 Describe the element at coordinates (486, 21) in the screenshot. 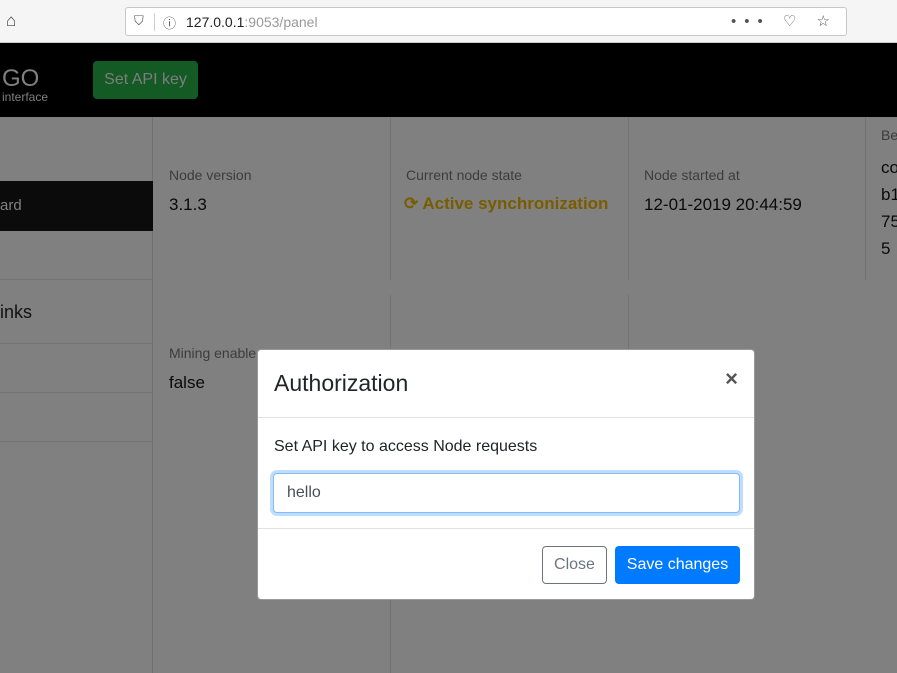

I see `address-bar: ⛉ ⓘ 127.0.0.1:9053/panel ••• ♡ ☆` at that location.